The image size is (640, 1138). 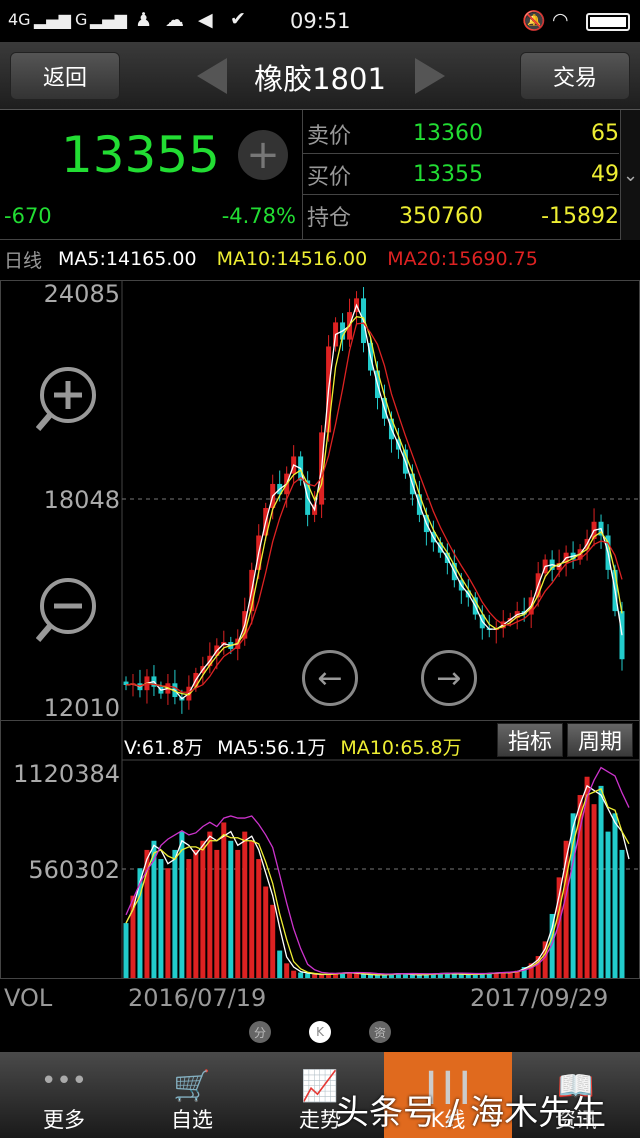 I want to click on bid-price: 13355, so click(x=448, y=174).